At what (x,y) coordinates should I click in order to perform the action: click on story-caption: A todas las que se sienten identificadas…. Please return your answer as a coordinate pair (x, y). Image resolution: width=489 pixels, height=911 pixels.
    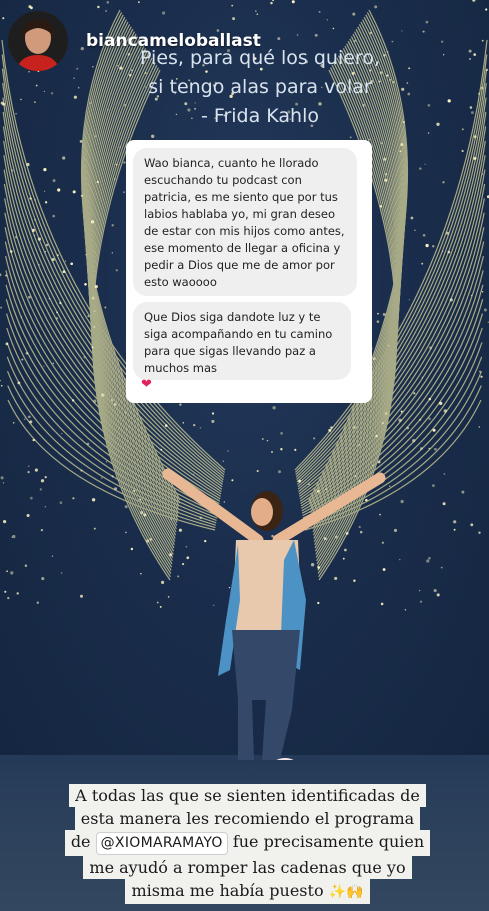
    Looking at the image, I should click on (247, 844).